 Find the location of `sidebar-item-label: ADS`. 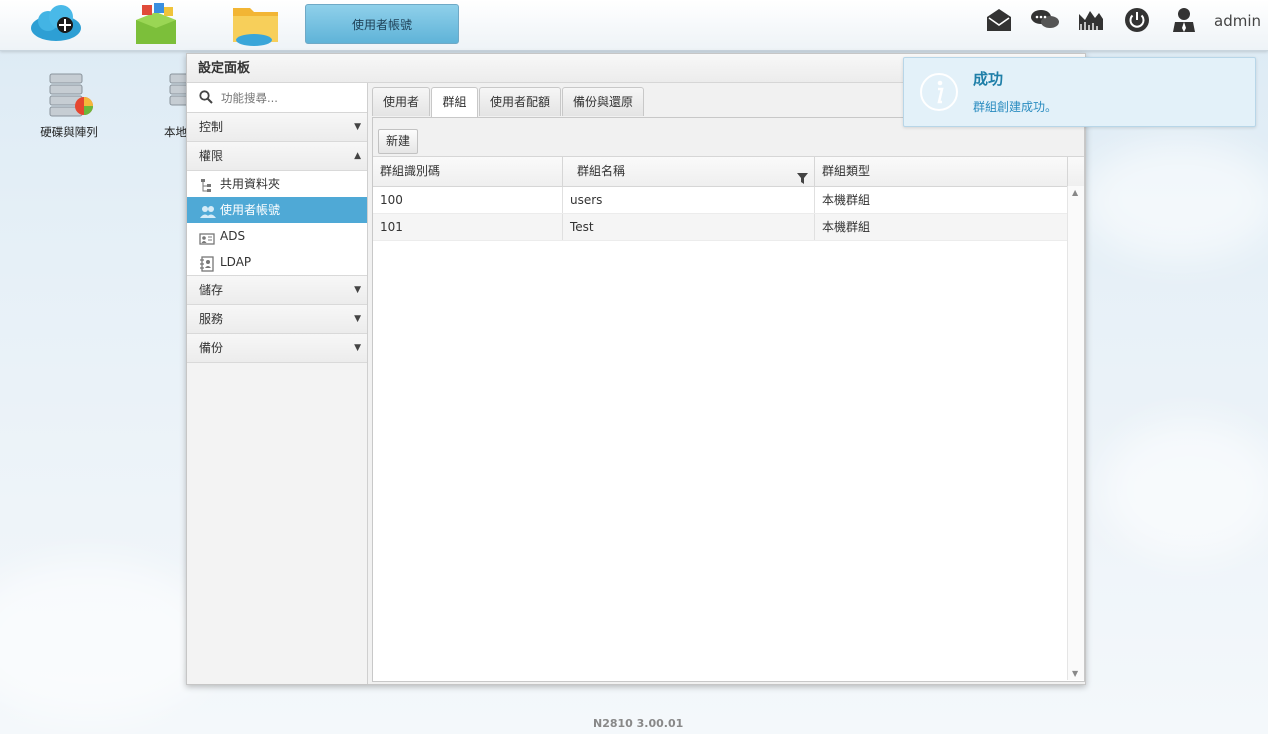

sidebar-item-label: ADS is located at coordinates (233, 236).